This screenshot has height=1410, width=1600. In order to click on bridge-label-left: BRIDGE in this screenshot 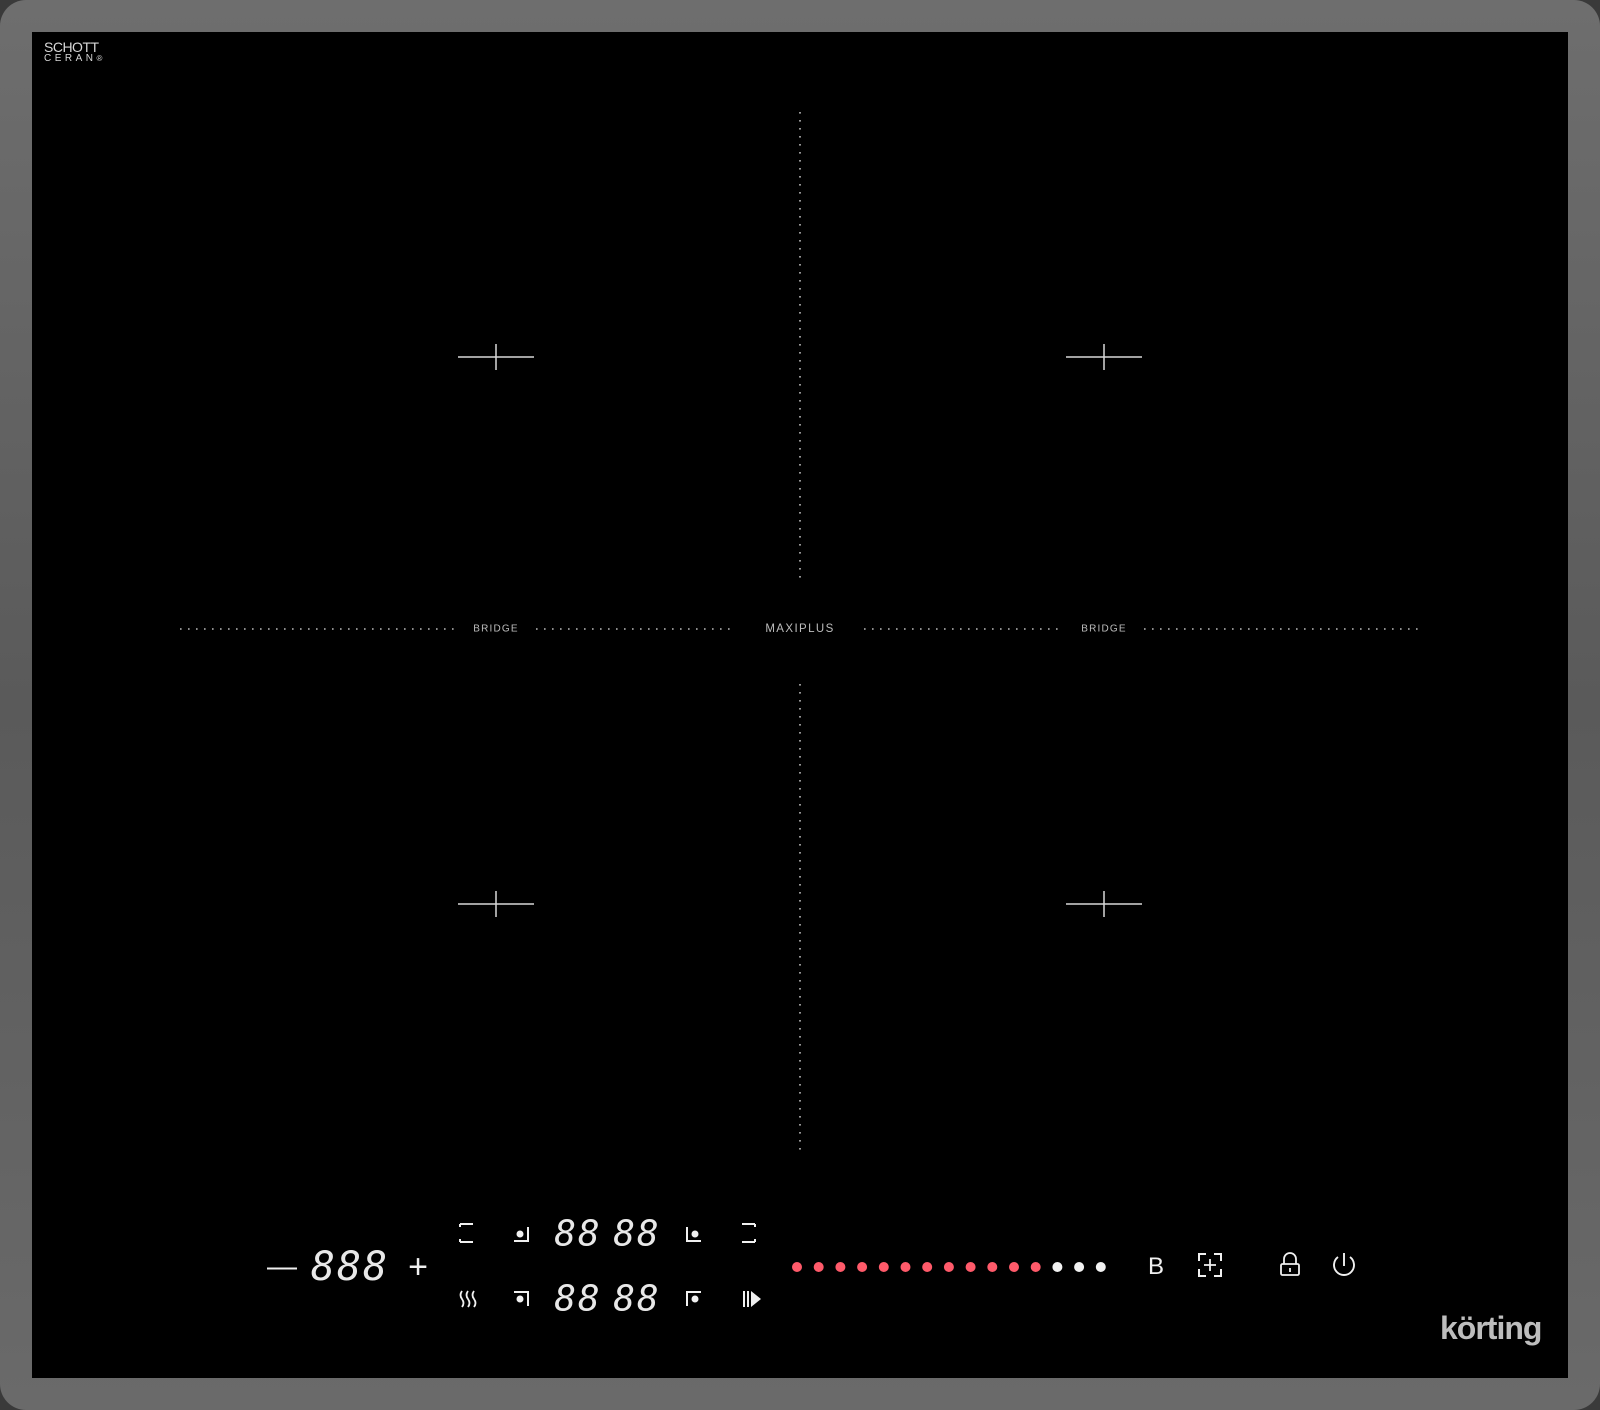, I will do `click(496, 629)`.